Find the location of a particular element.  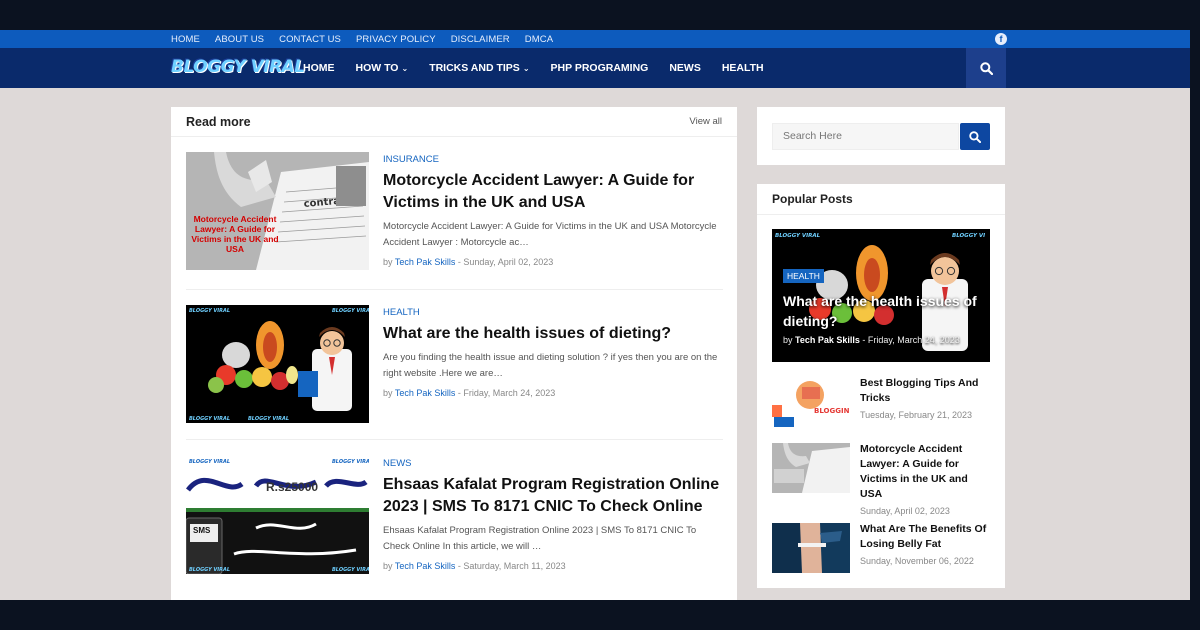

sidebar-search-widget: Search Here is located at coordinates (881, 136).